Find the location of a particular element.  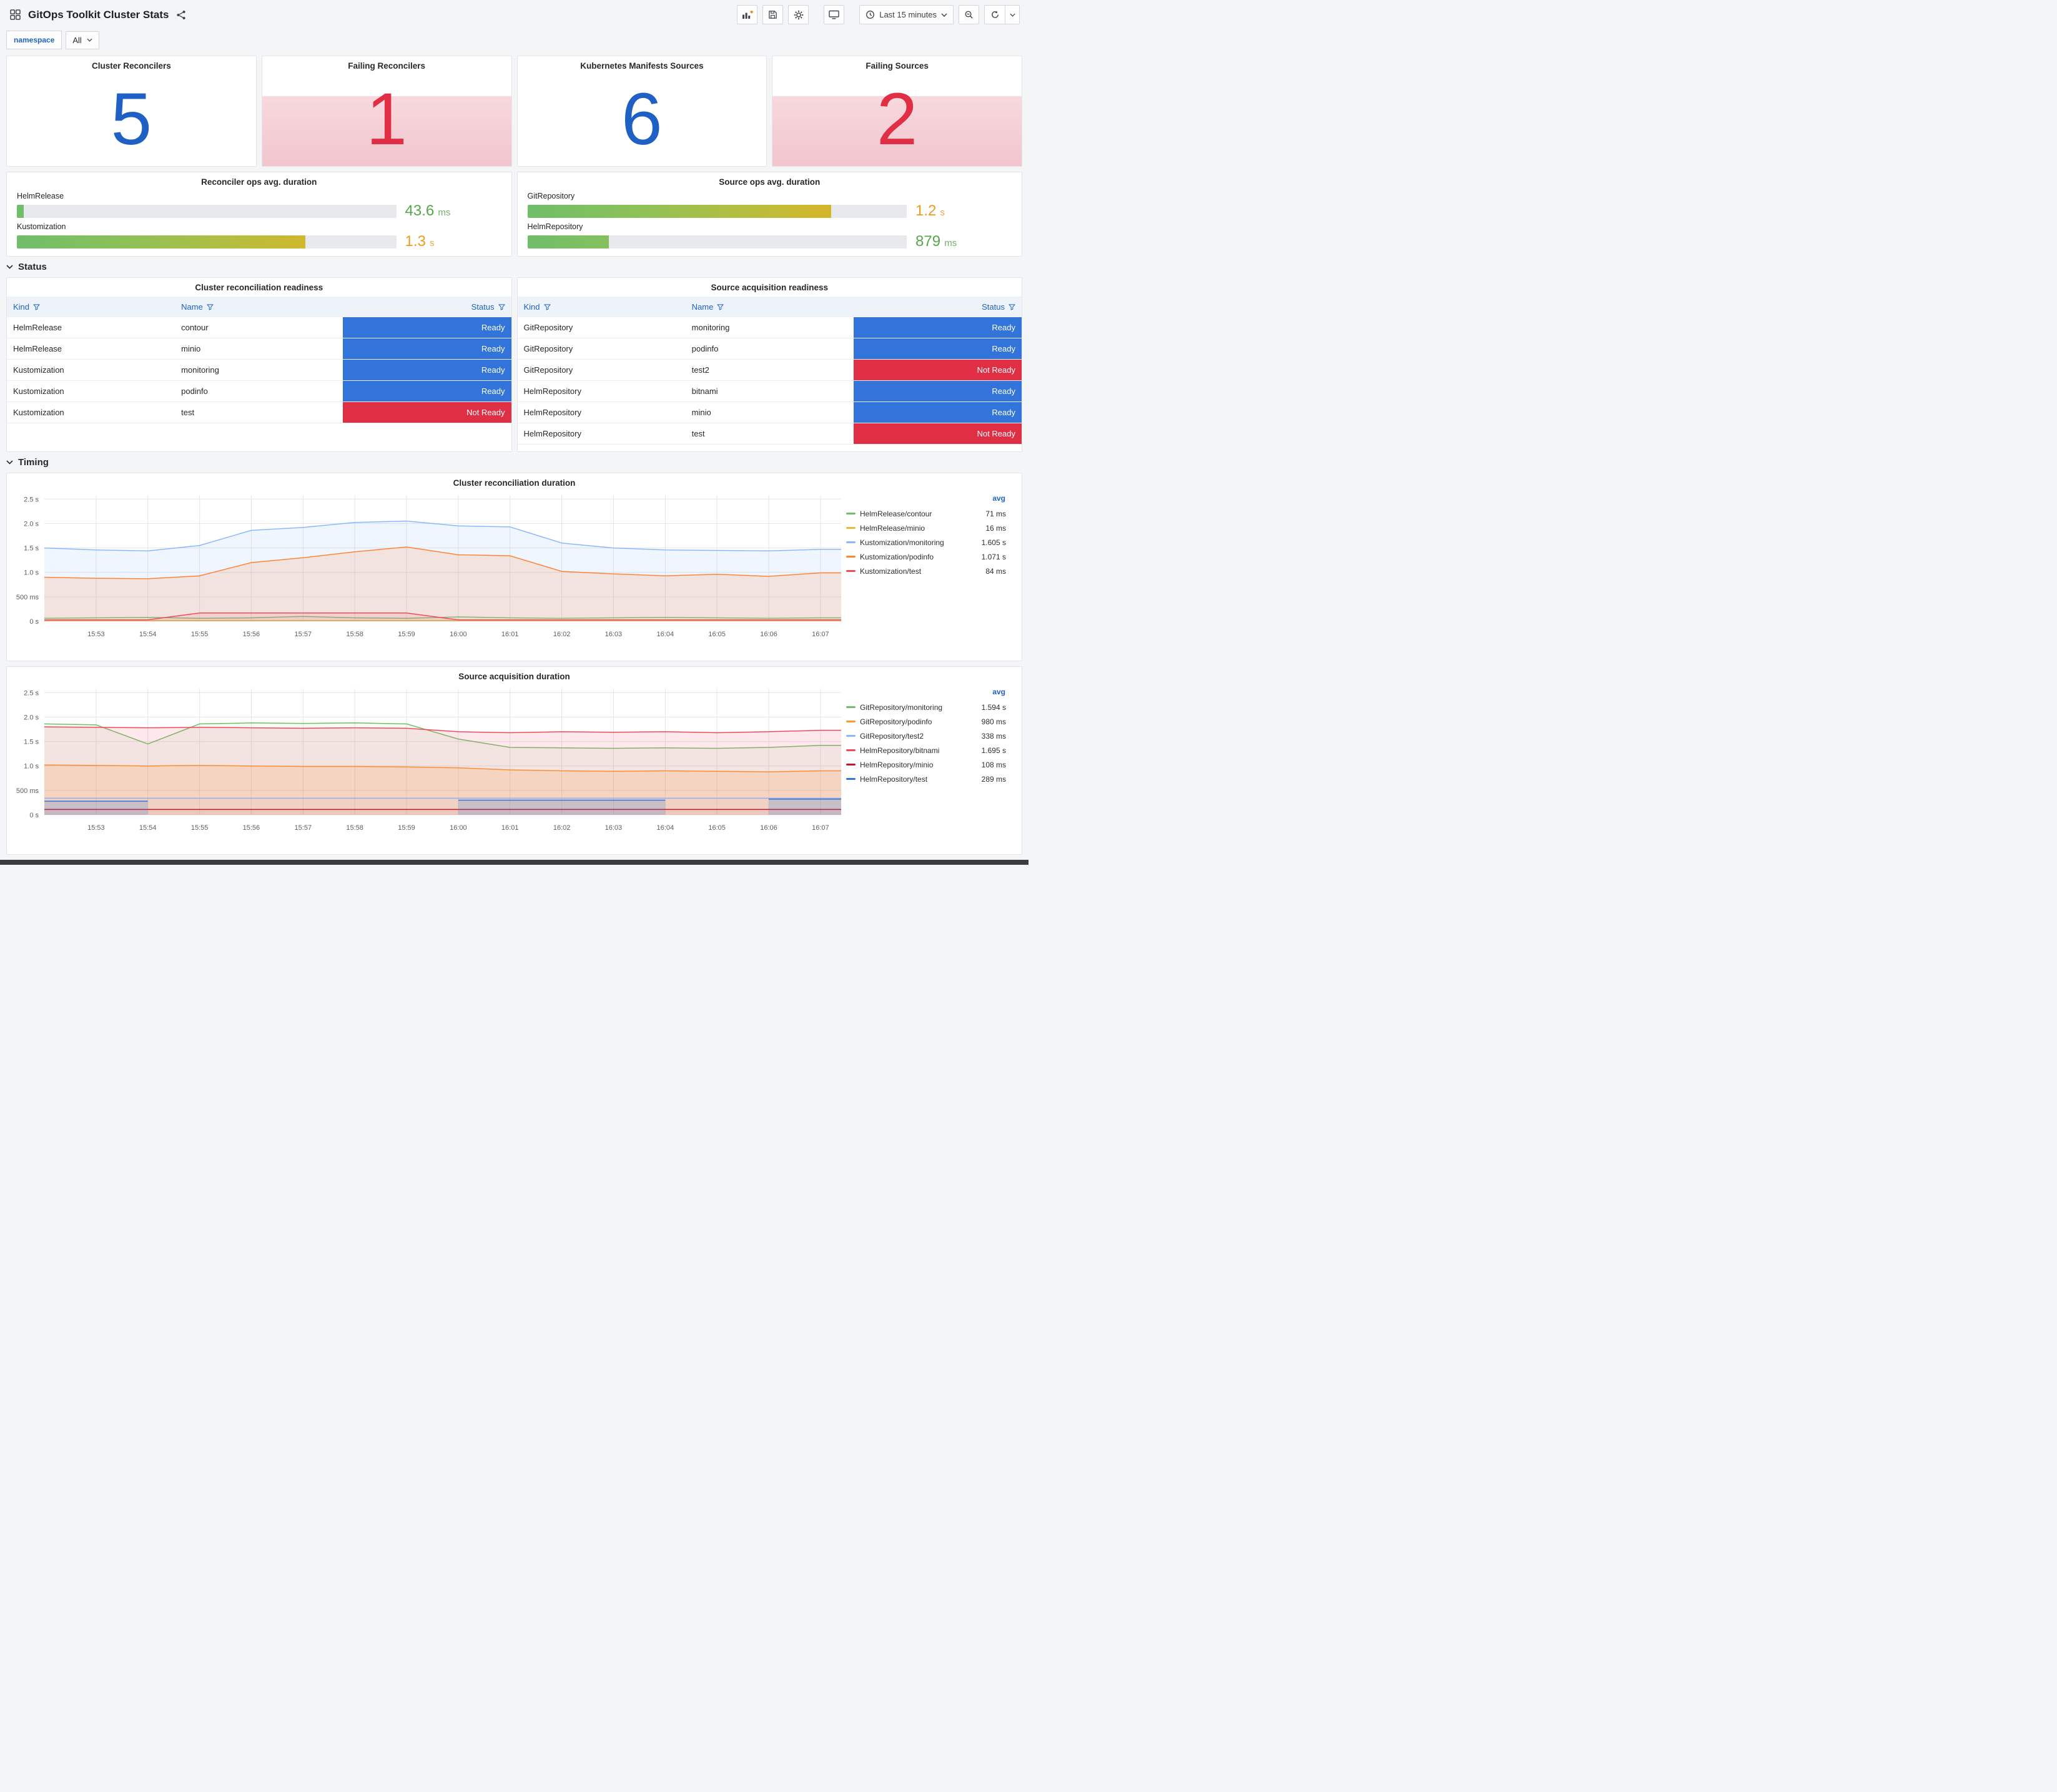

time-range-picker: Last 15 minutes is located at coordinates (907, 14).